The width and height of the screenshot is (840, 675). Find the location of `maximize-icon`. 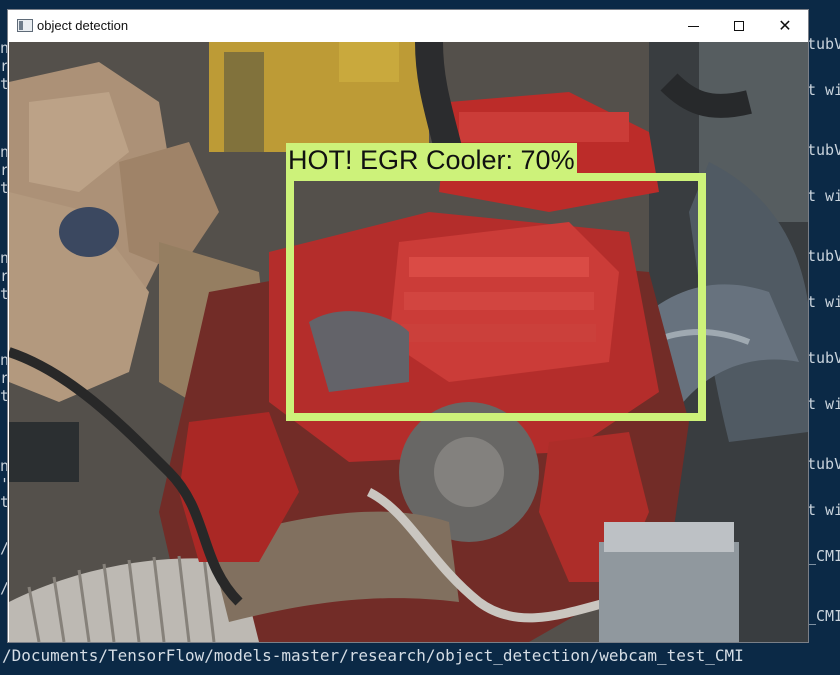

maximize-icon is located at coordinates (739, 26).